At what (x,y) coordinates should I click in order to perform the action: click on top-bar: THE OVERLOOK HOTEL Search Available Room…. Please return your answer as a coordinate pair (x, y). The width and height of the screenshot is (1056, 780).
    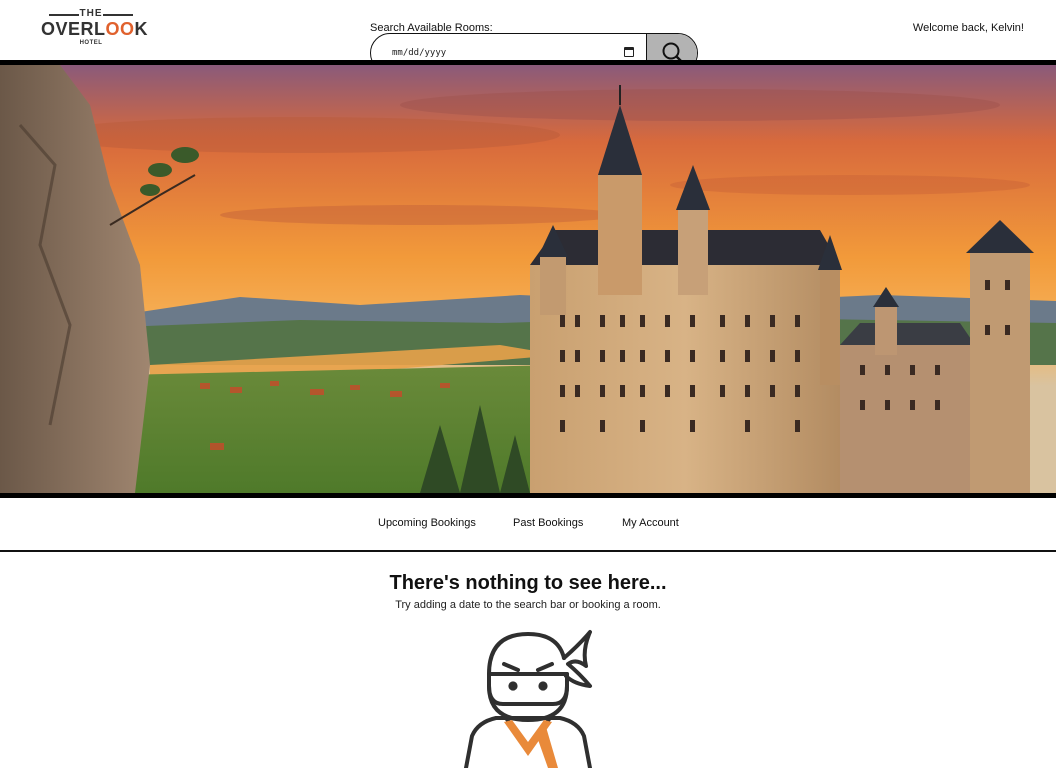
    Looking at the image, I should click on (528, 36).